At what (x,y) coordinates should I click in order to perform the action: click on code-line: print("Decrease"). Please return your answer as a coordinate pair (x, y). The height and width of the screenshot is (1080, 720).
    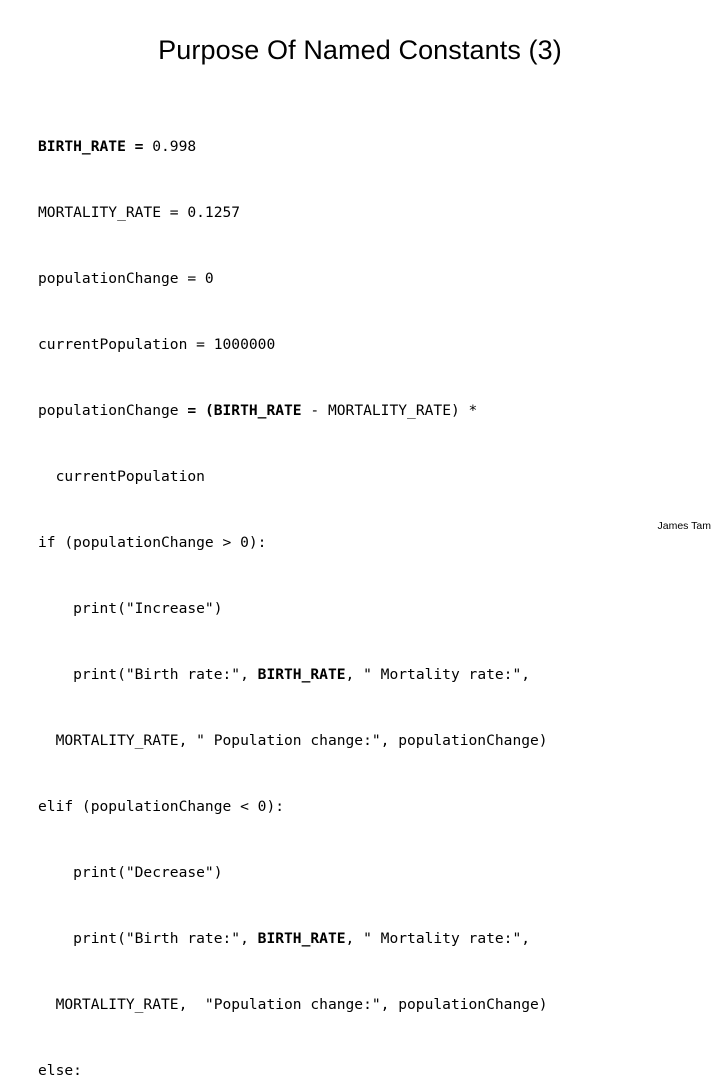
    Looking at the image, I should click on (130, 872).